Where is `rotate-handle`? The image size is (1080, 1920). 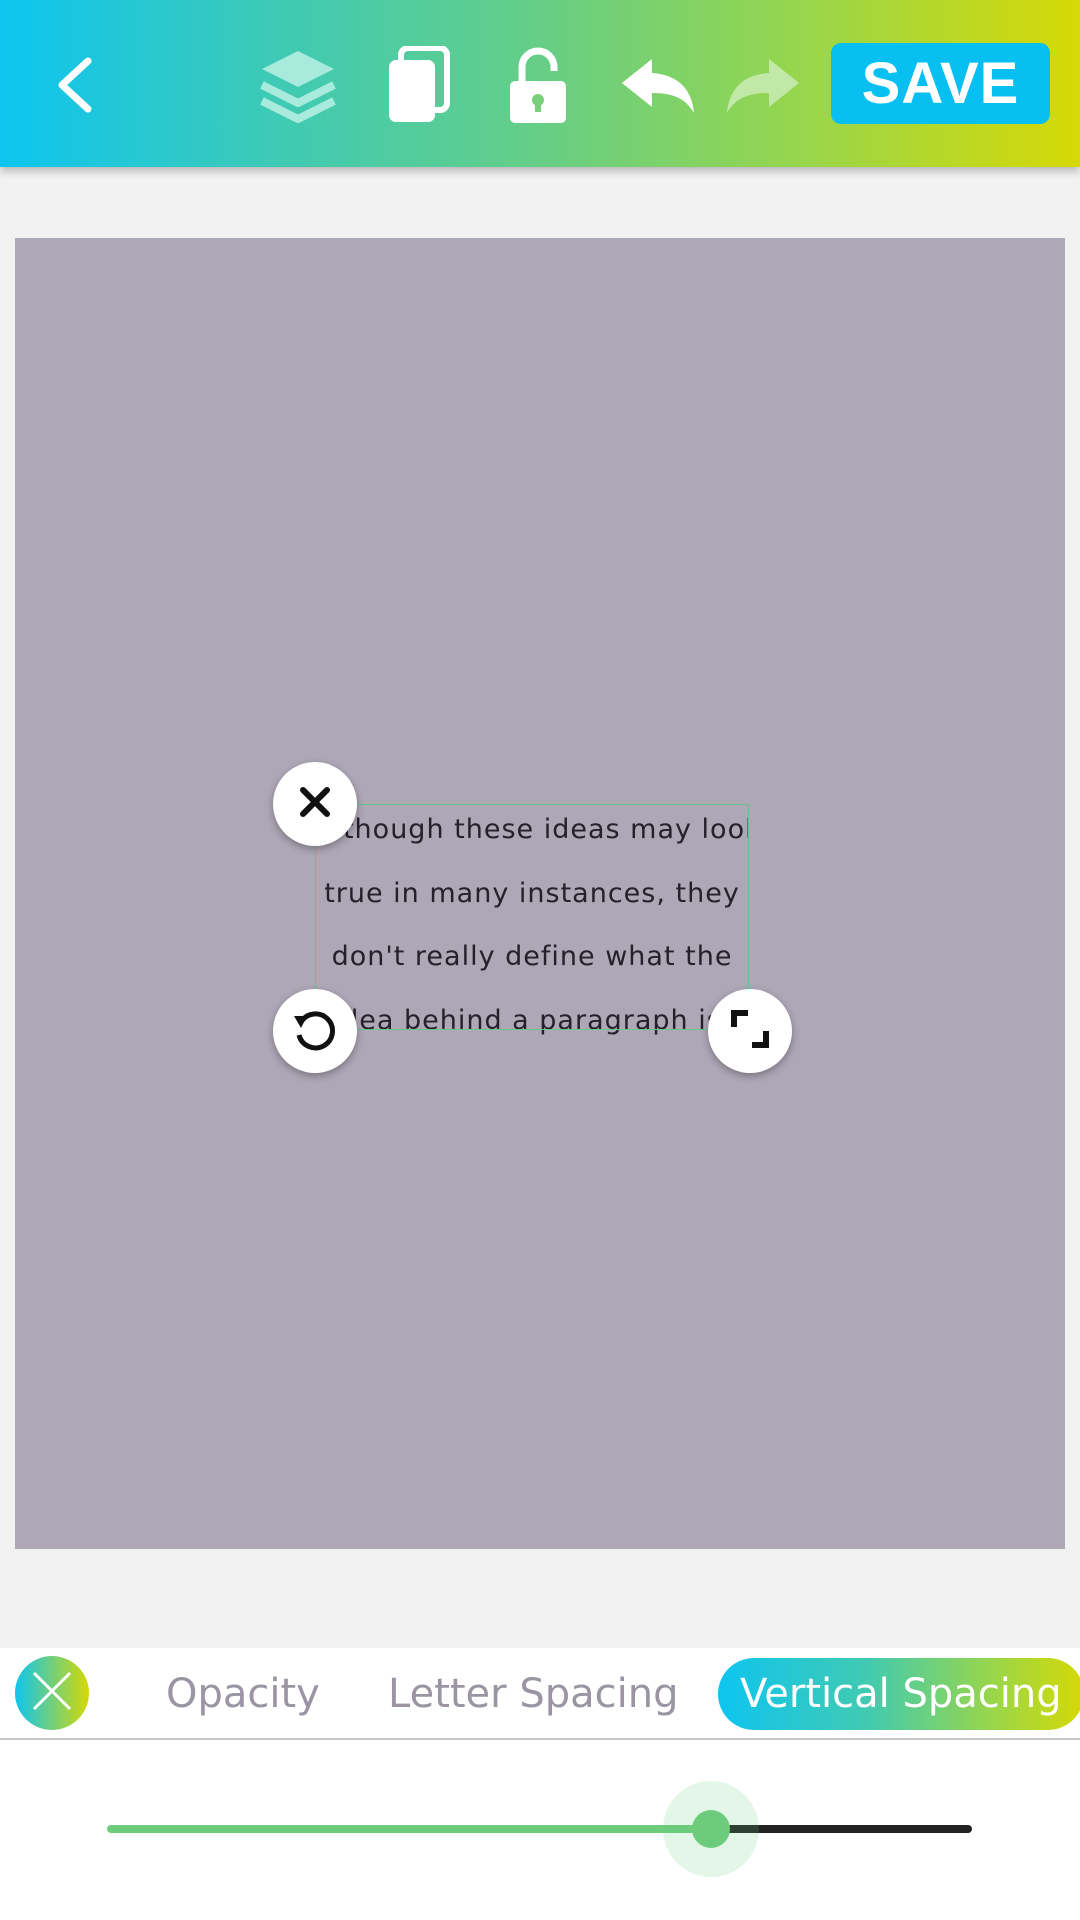
rotate-handle is located at coordinates (315, 1031).